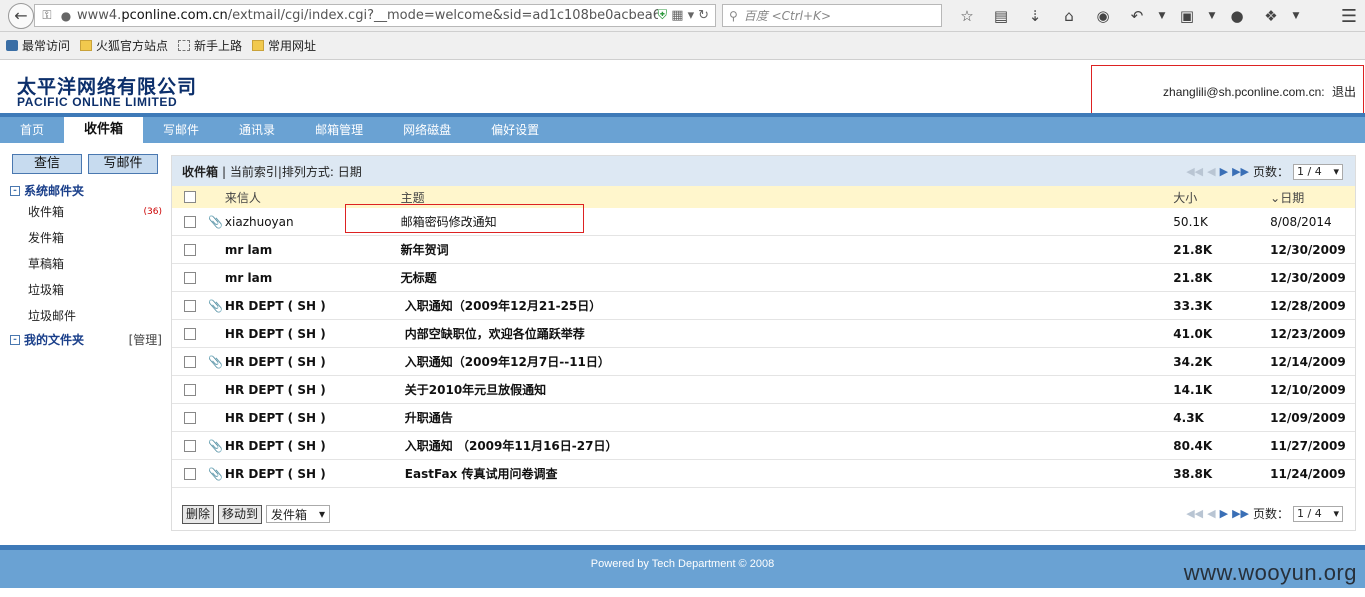  What do you see at coordinates (1103, 16) in the screenshot?
I see `chat-icon: ◉` at bounding box center [1103, 16].